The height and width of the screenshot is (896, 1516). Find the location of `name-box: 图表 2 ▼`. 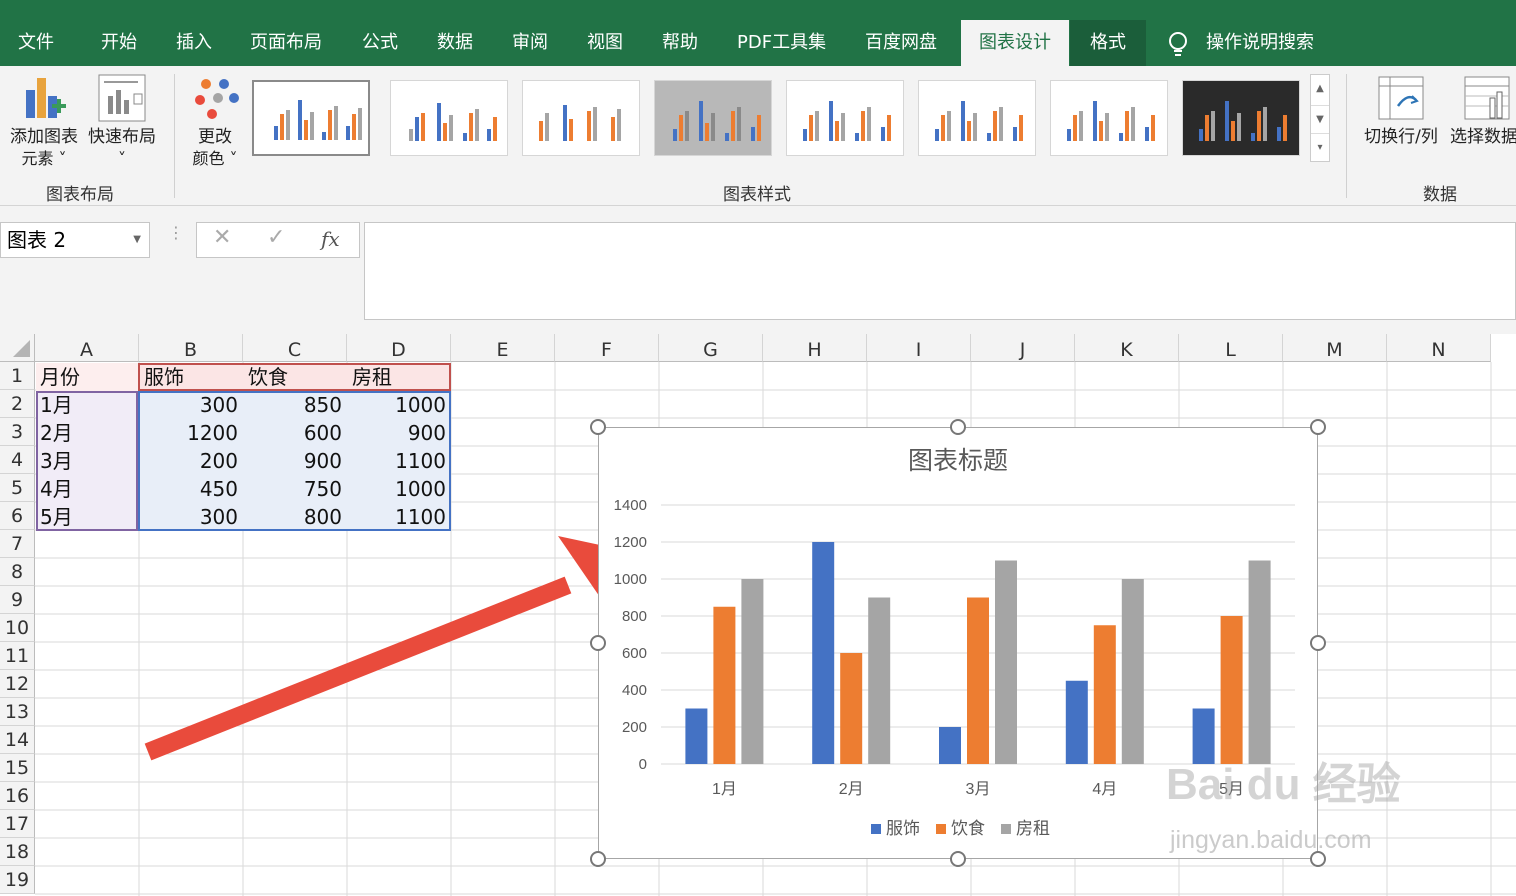

name-box: 图表 2 ▼ is located at coordinates (75, 240).